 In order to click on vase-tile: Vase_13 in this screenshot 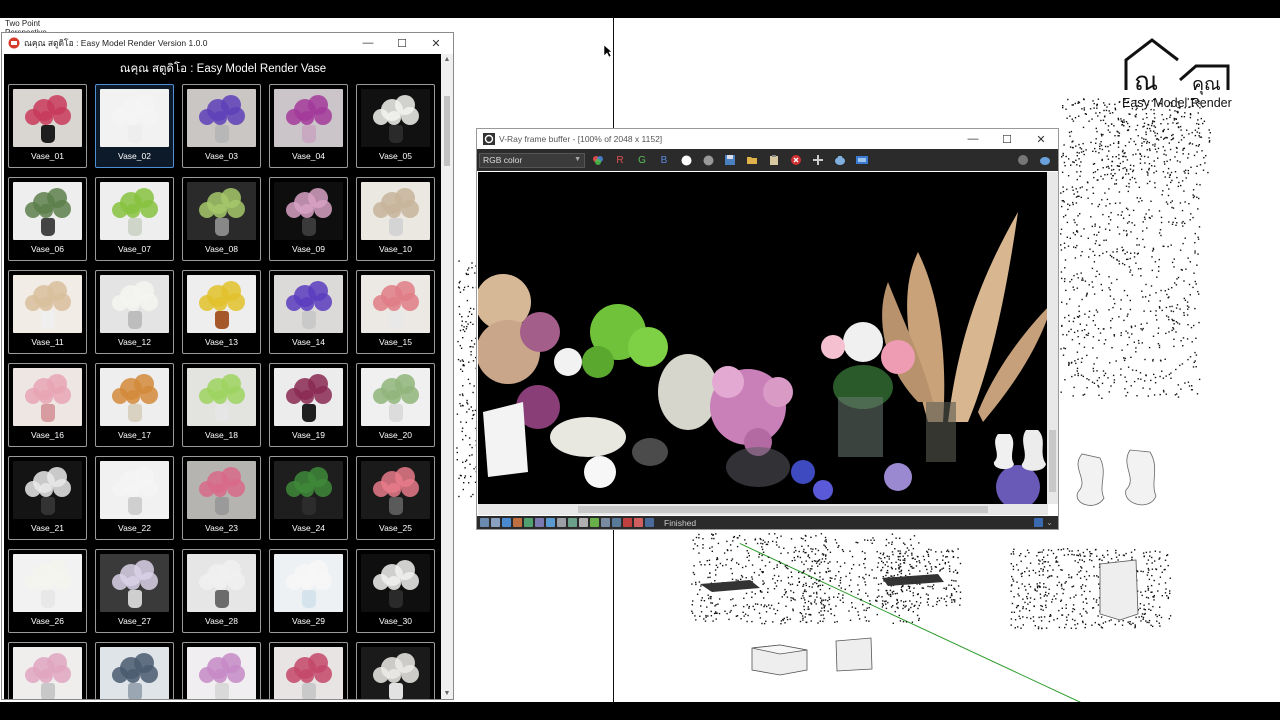, I will do `click(221, 312)`.